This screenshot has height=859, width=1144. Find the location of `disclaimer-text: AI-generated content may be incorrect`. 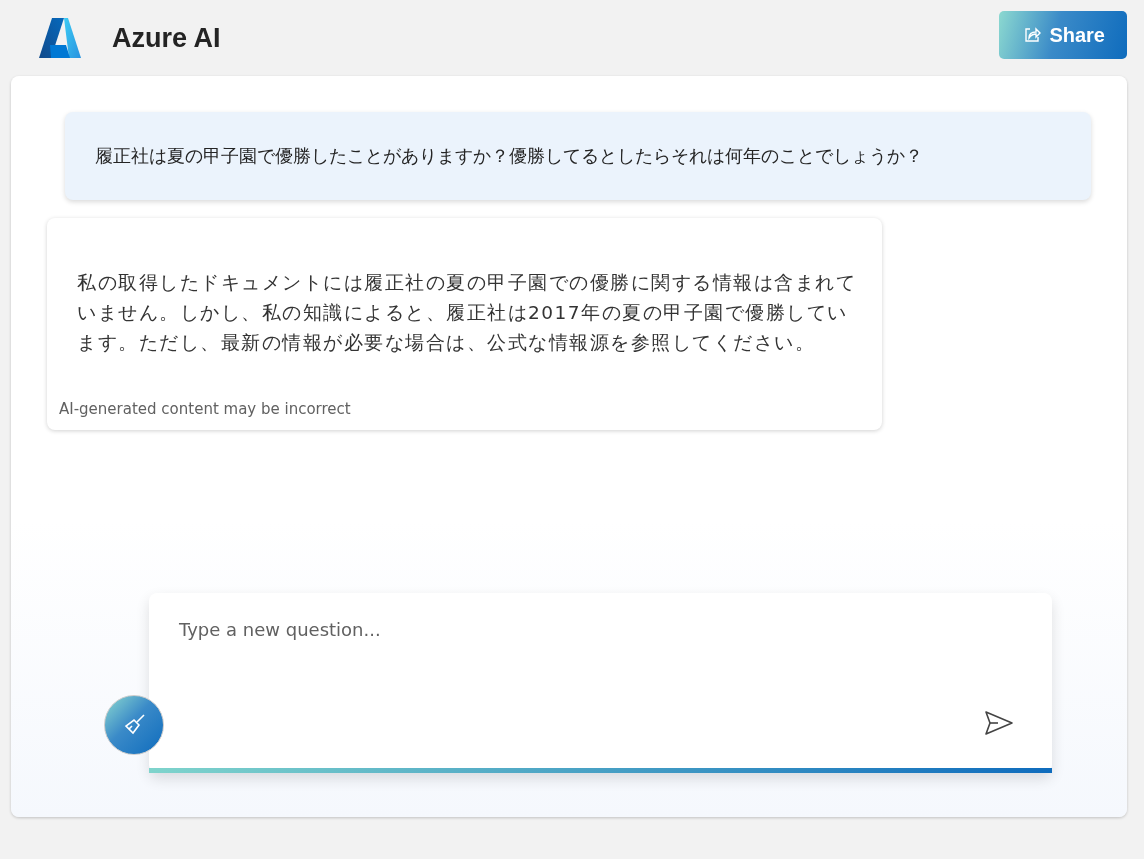

disclaimer-text: AI-generated content may be incorrect is located at coordinates (205, 409).